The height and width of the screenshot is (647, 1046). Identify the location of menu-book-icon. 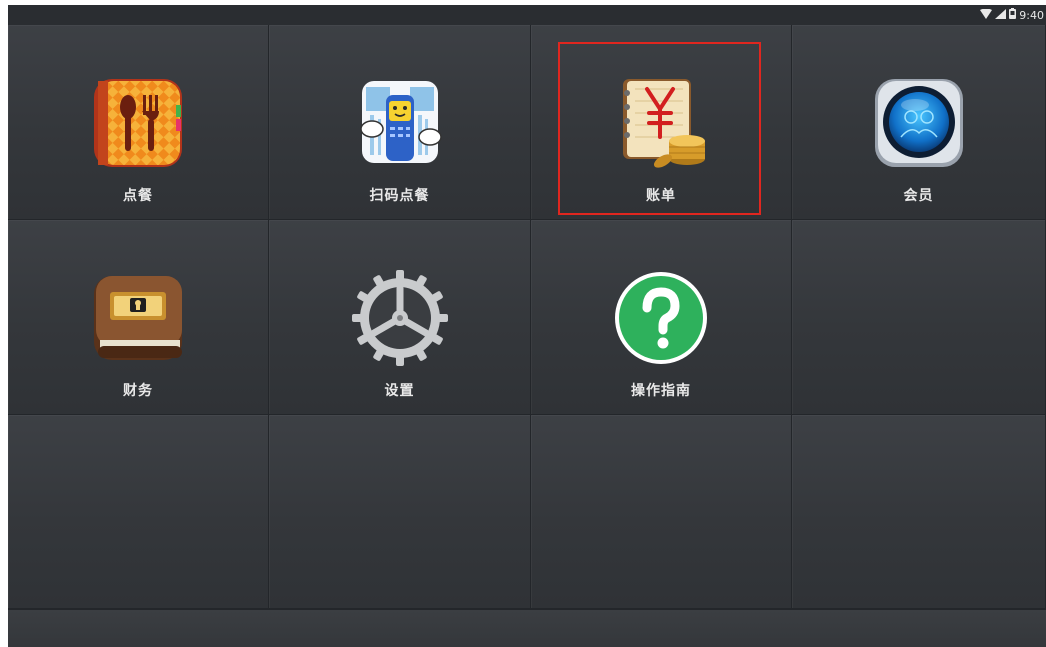
(138, 123).